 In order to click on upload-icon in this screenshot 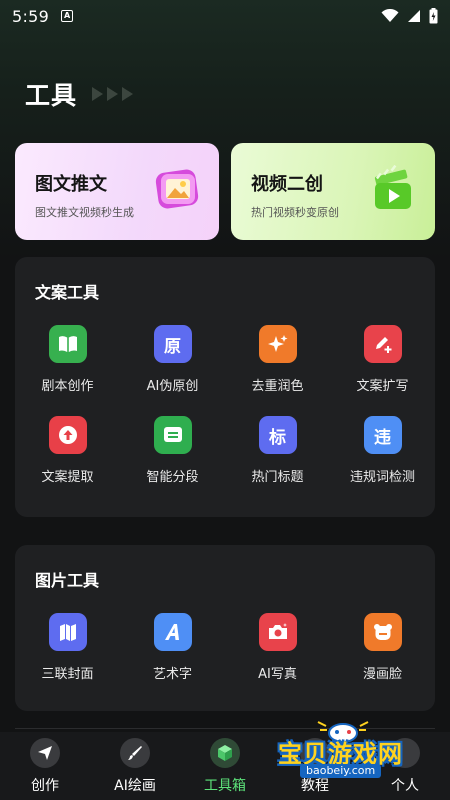, I will do `click(67, 435)`.